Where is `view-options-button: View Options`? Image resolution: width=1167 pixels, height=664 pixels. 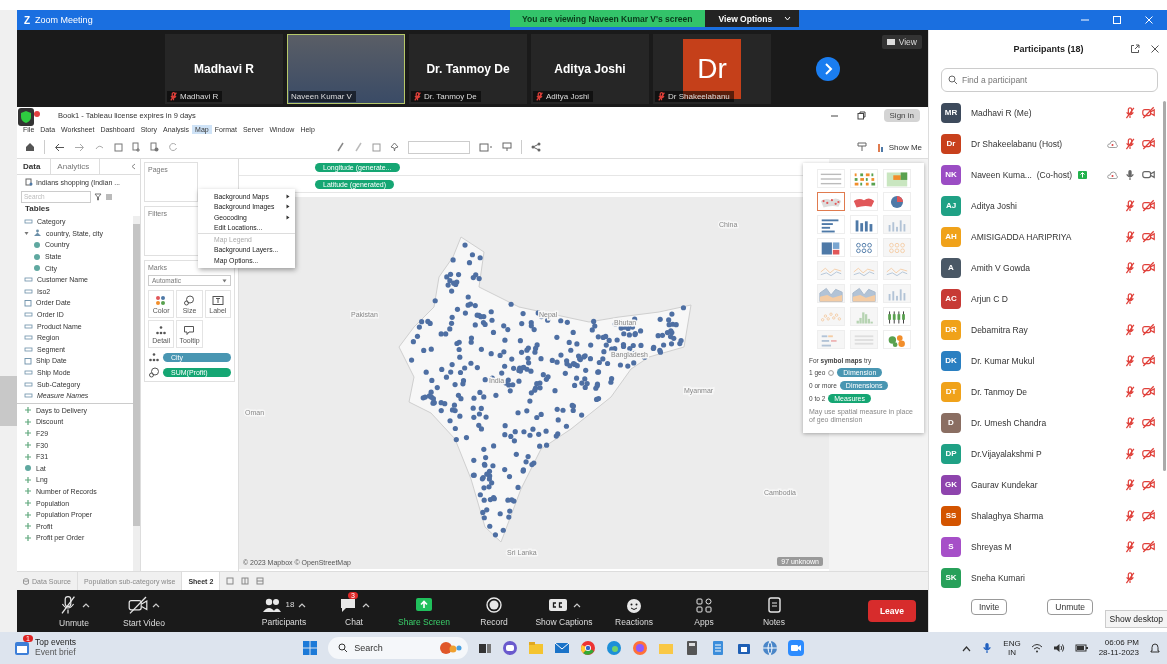 view-options-button: View Options is located at coordinates (752, 18).